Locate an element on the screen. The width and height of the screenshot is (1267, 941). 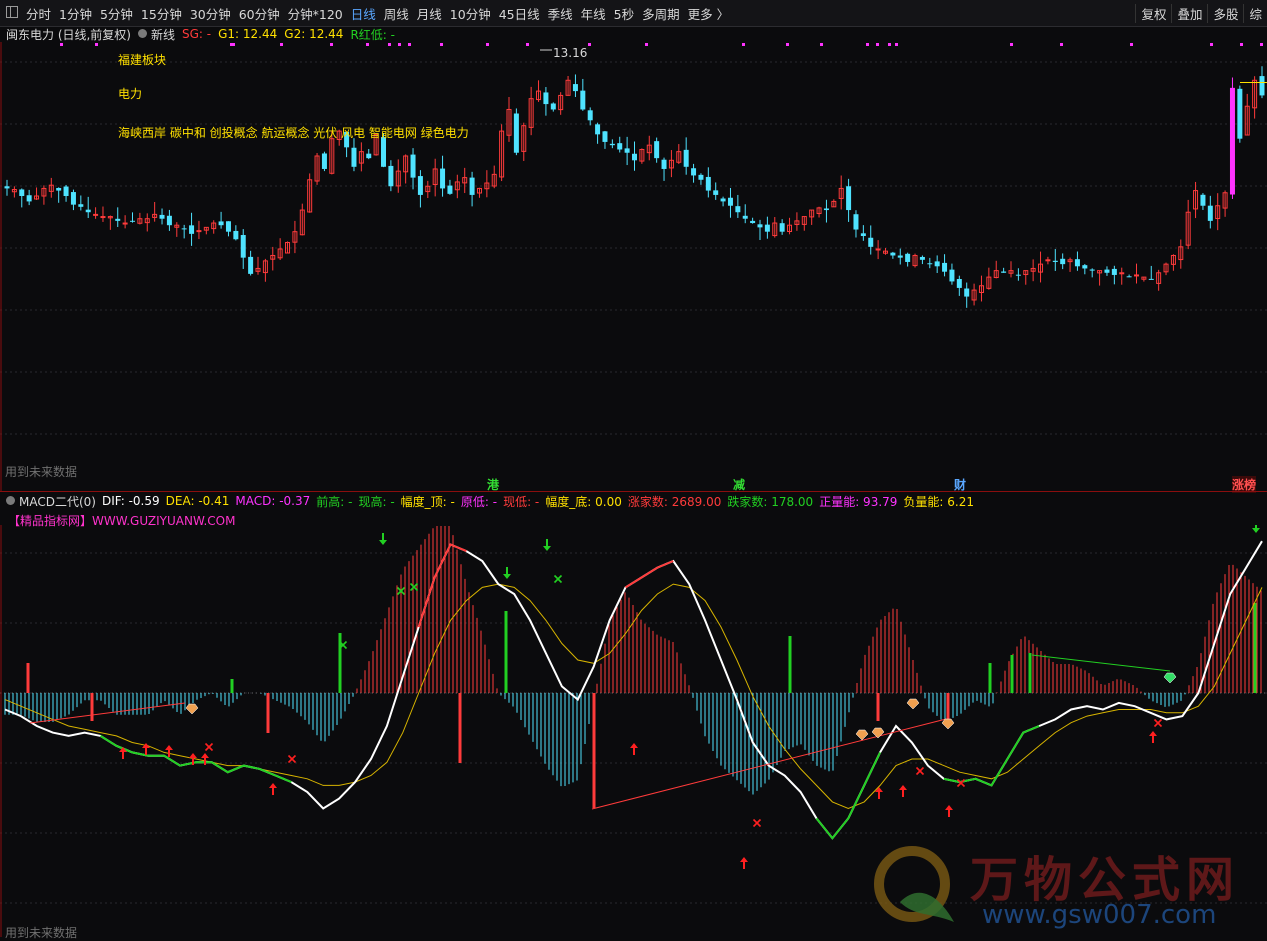
period-tab: 多周期 is located at coordinates (661, 13).